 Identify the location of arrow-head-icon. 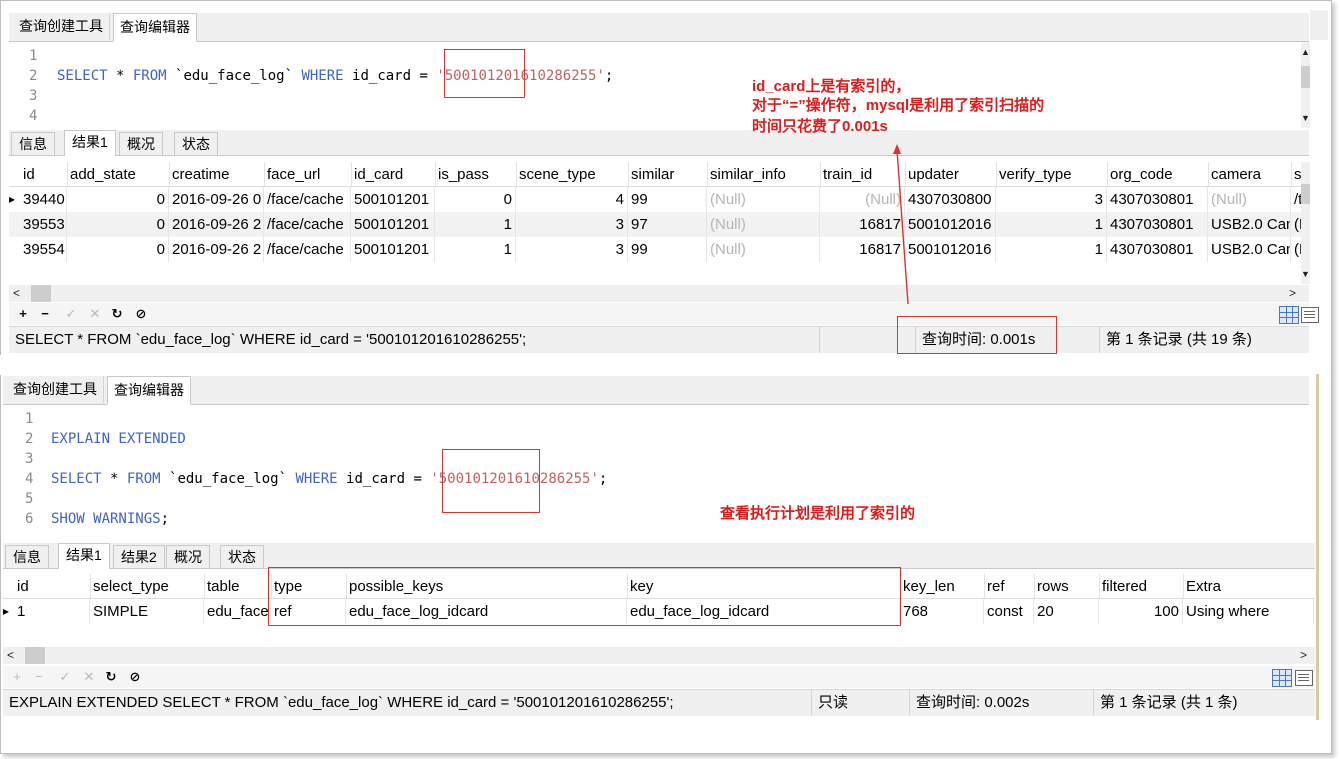
(897, 149).